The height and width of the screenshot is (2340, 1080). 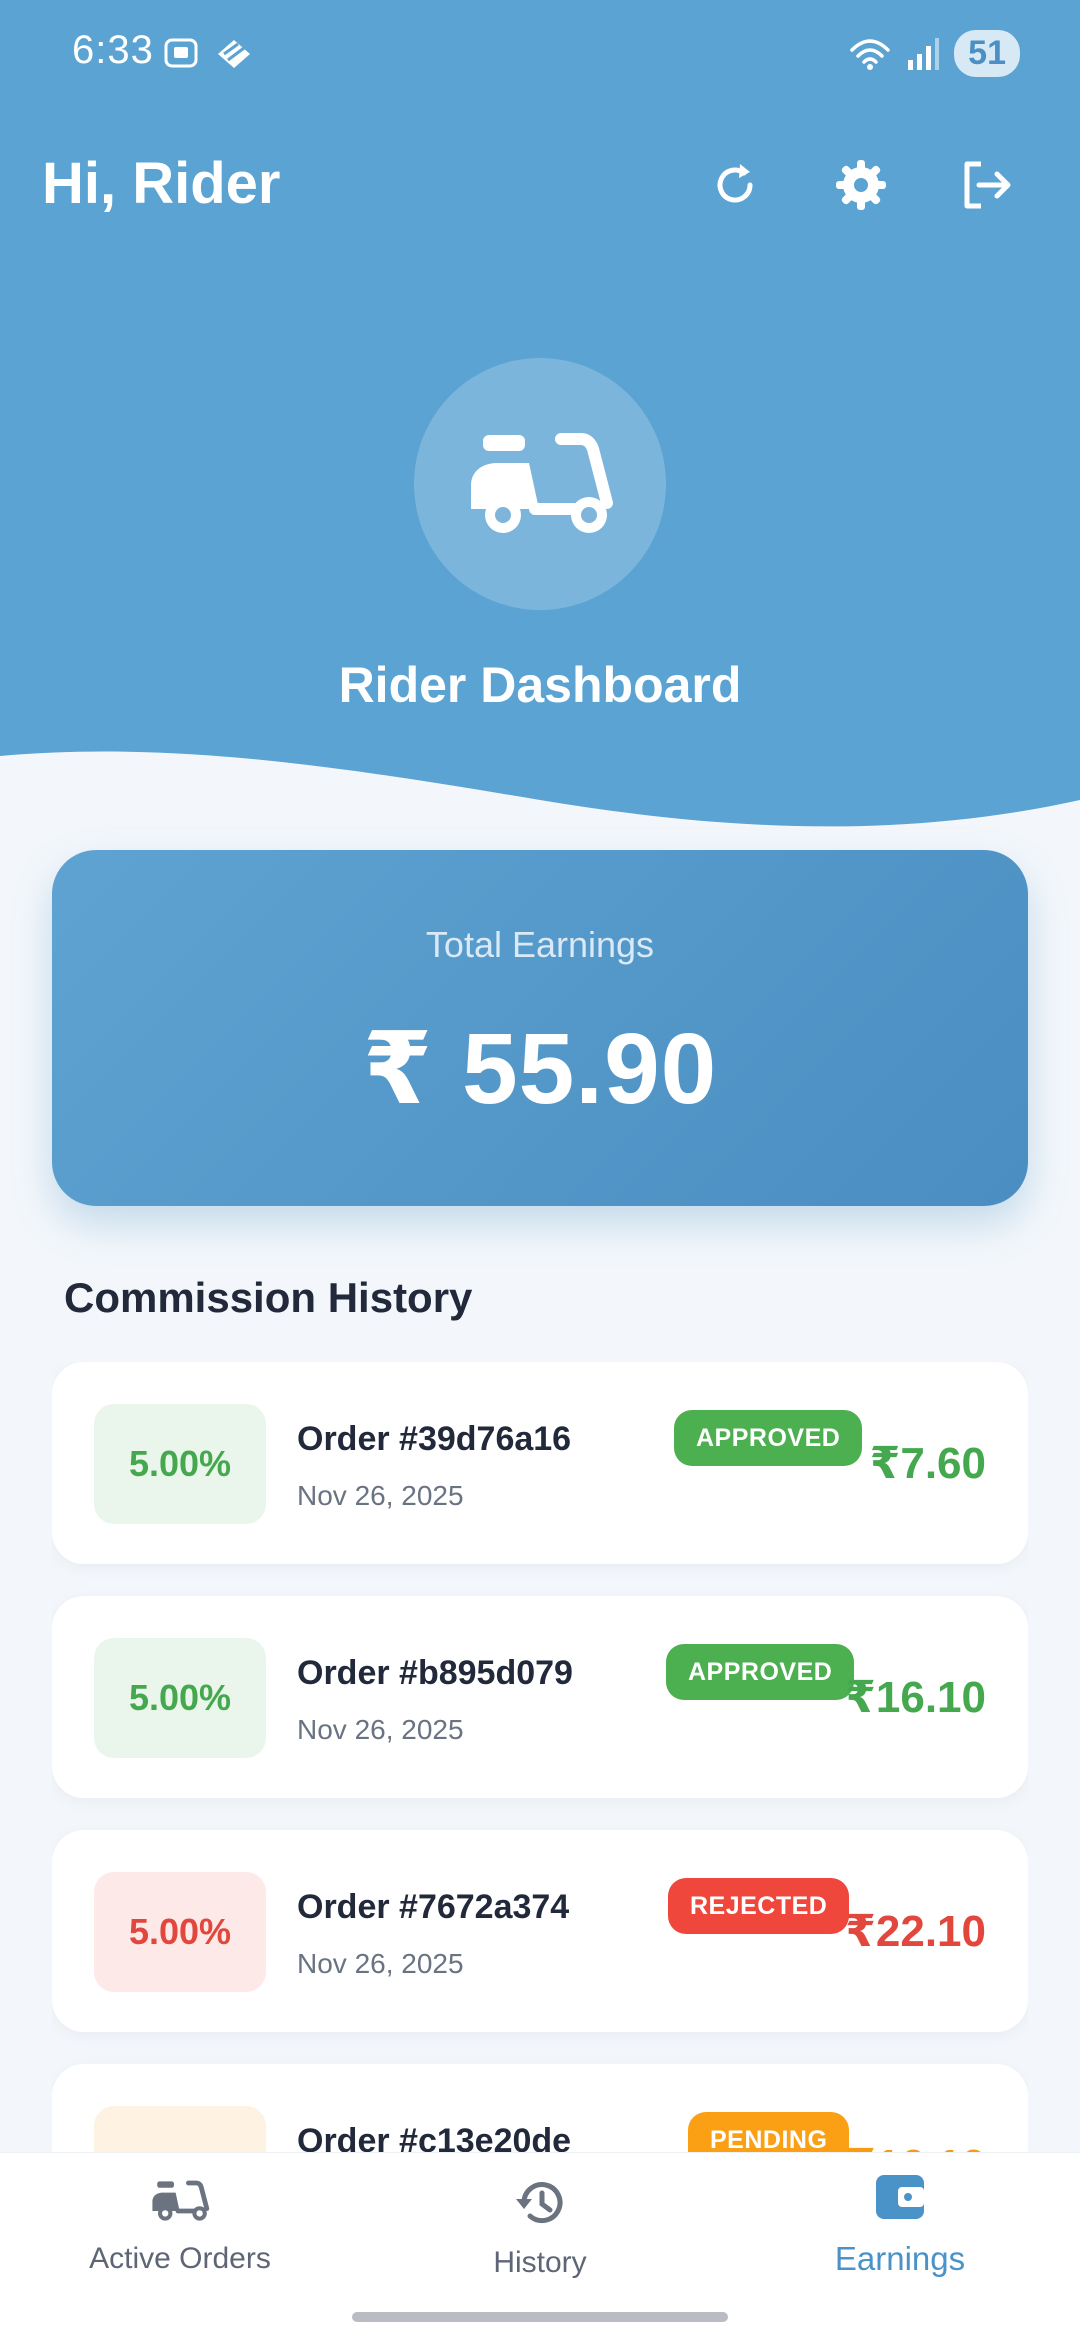 I want to click on order-id: Order #39d76a16, so click(x=434, y=1439).